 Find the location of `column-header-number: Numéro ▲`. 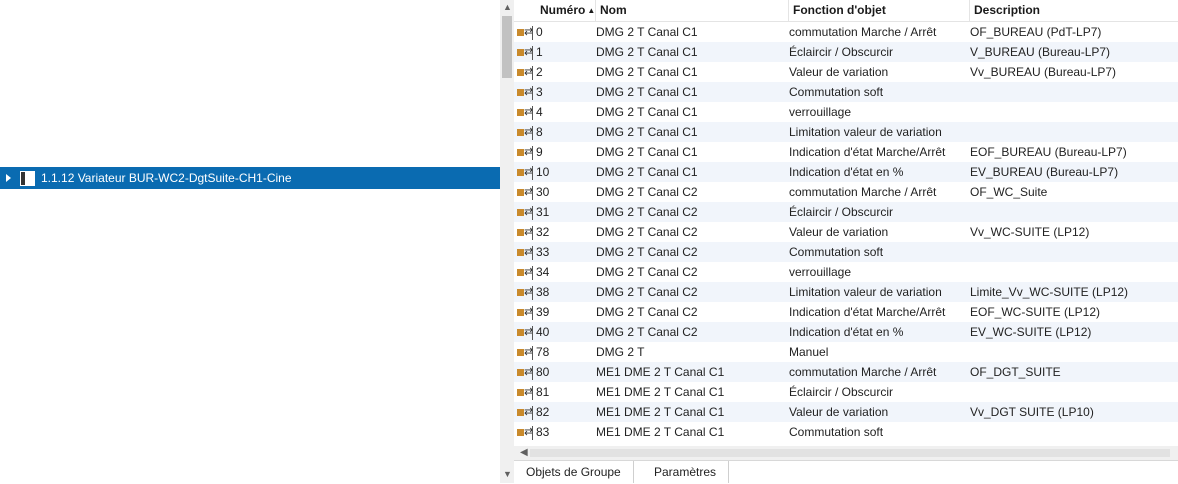

column-header-number: Numéro ▲ is located at coordinates (566, 10).